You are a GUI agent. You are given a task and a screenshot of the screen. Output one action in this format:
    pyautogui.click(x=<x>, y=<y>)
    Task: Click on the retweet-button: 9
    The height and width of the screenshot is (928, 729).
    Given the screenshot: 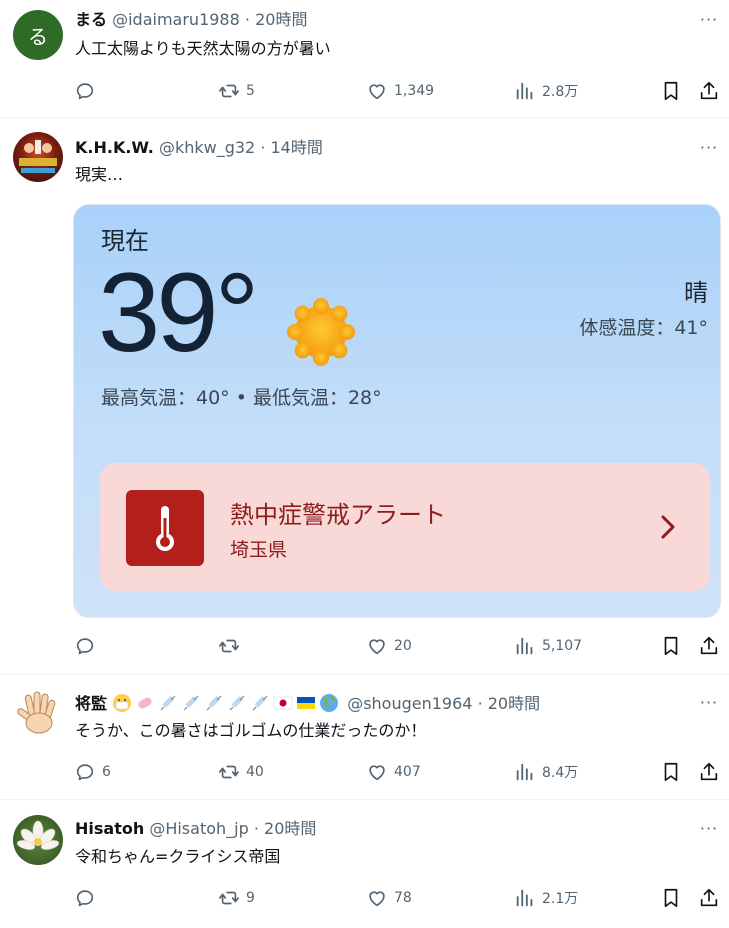 What is the action you would take?
    pyautogui.click(x=236, y=898)
    